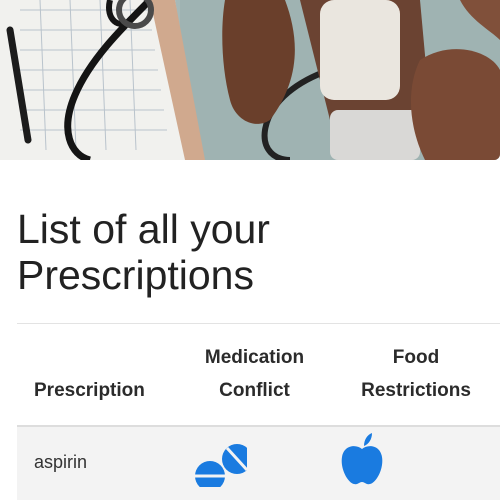 This screenshot has width=500, height=500. I want to click on header-prescription: Prescription, so click(97, 375).